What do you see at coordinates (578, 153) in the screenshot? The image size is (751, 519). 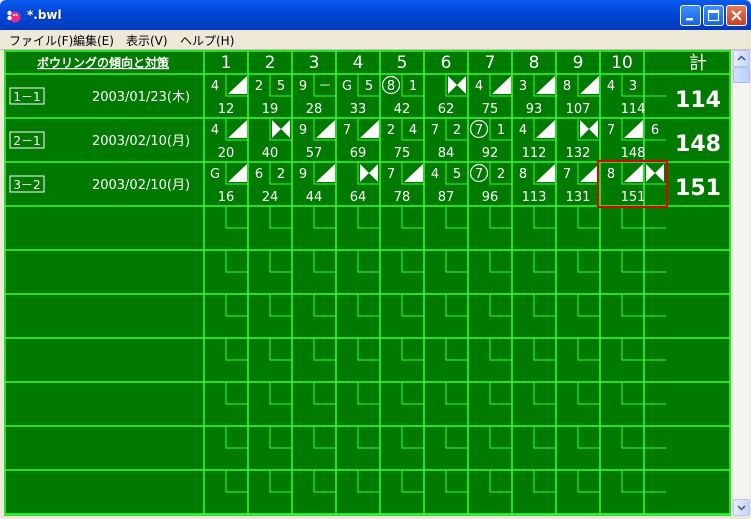 I see `cumulative-score: 132` at bounding box center [578, 153].